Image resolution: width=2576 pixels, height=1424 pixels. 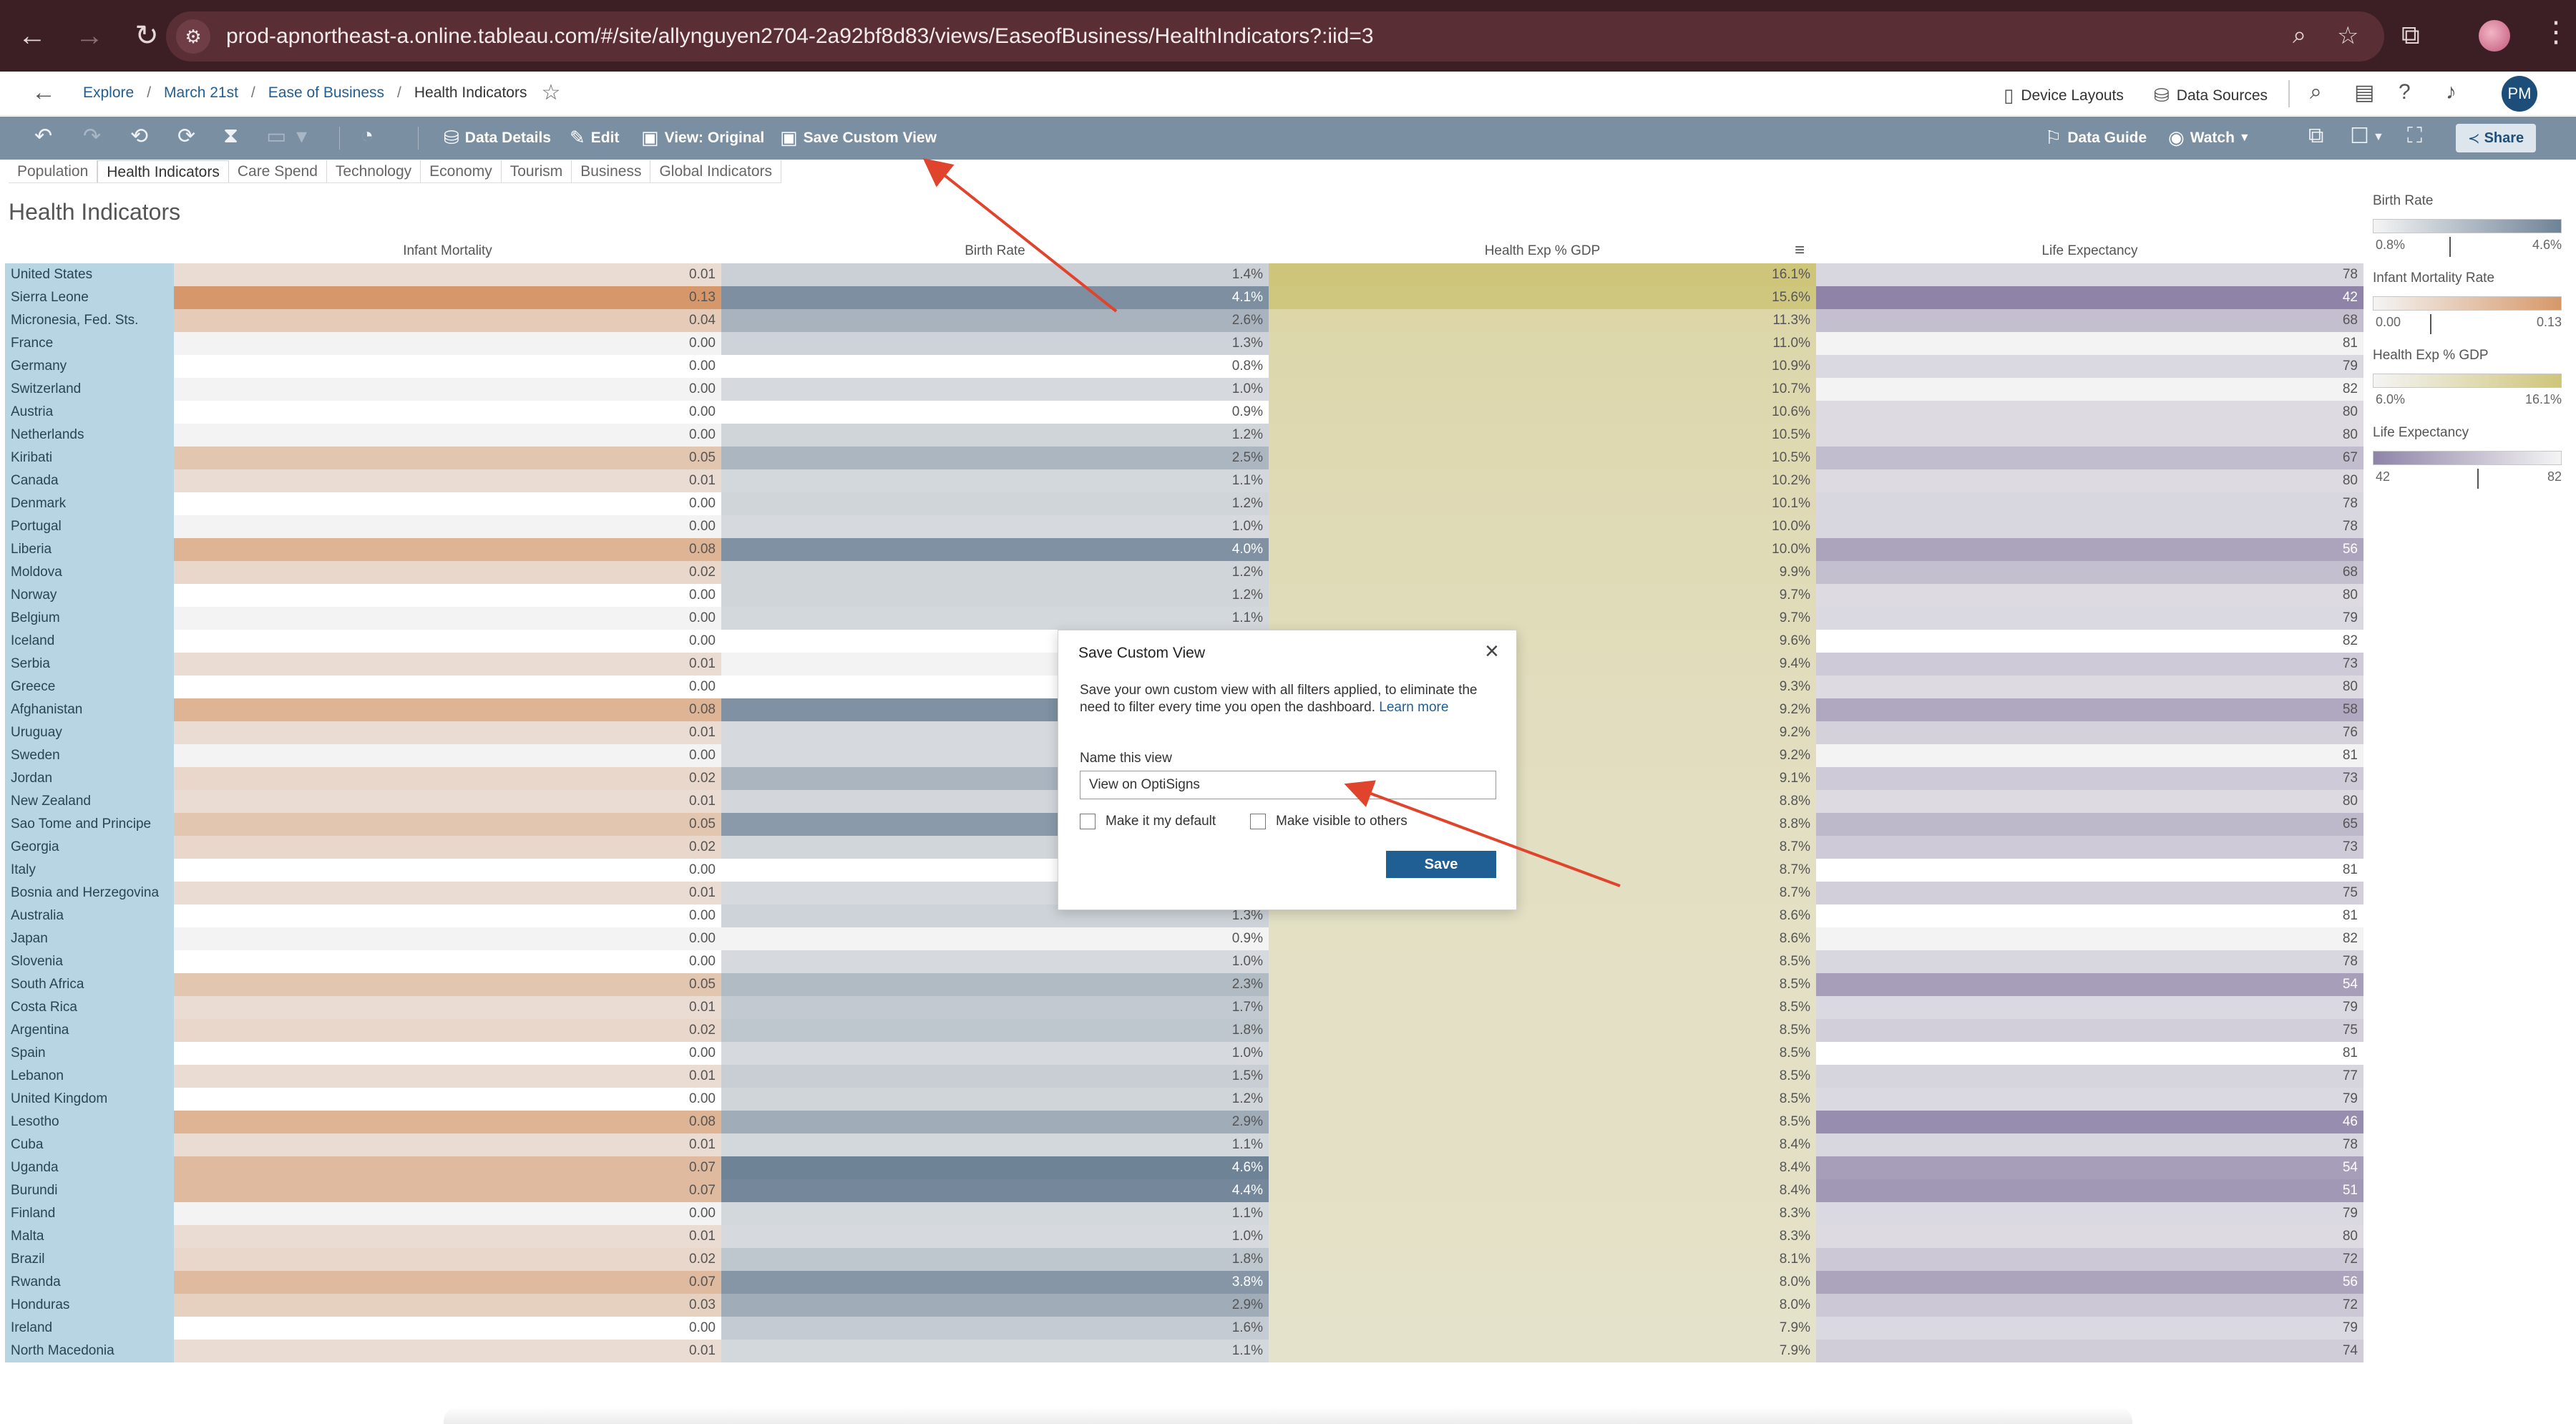 What do you see at coordinates (89, 985) in the screenshot?
I see `country-label: South Africa` at bounding box center [89, 985].